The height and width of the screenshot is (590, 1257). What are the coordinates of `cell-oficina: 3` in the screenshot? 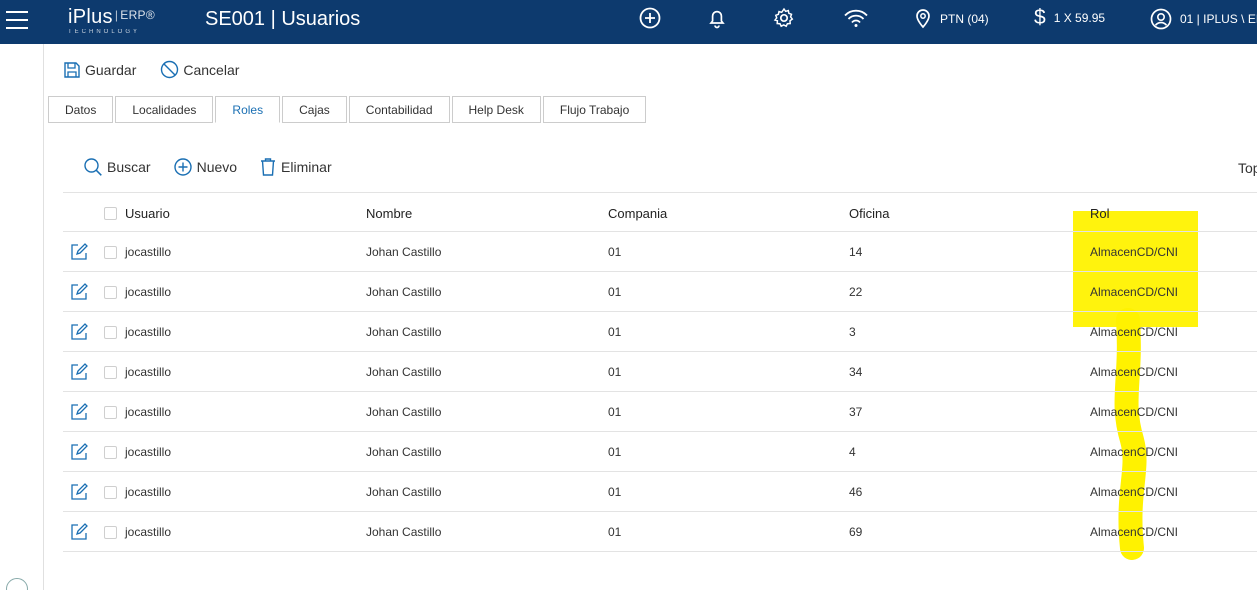 It's located at (852, 332).